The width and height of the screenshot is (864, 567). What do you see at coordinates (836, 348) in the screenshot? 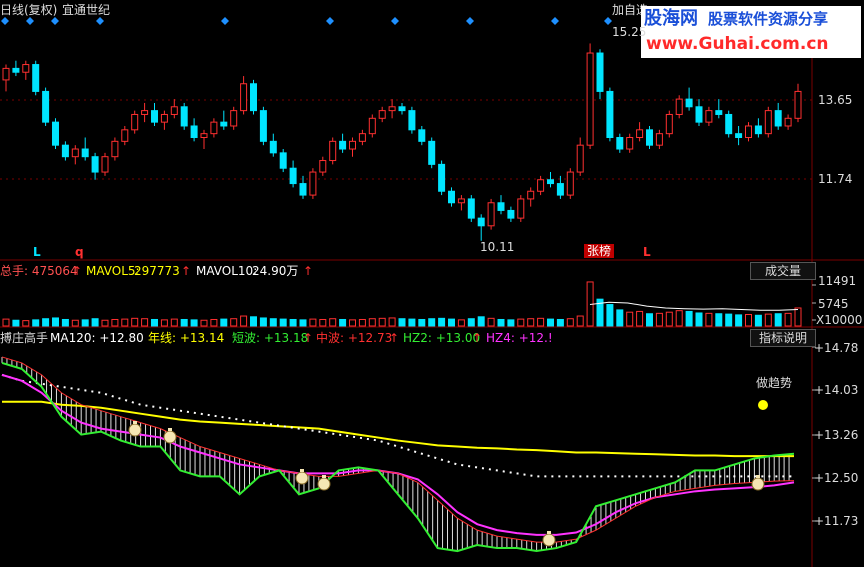
I see `indicator-tick-1: +14.78` at bounding box center [836, 348].